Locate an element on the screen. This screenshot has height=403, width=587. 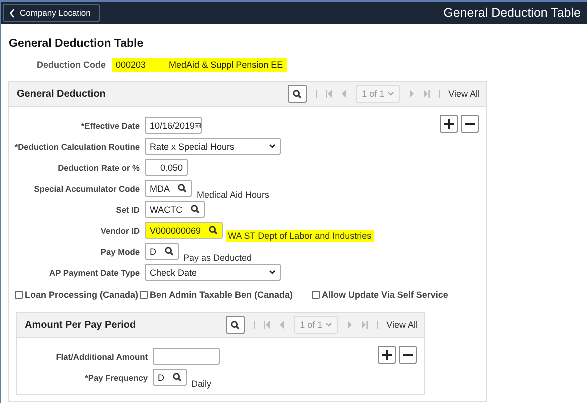
field-description: Pay as Deducted is located at coordinates (218, 258).